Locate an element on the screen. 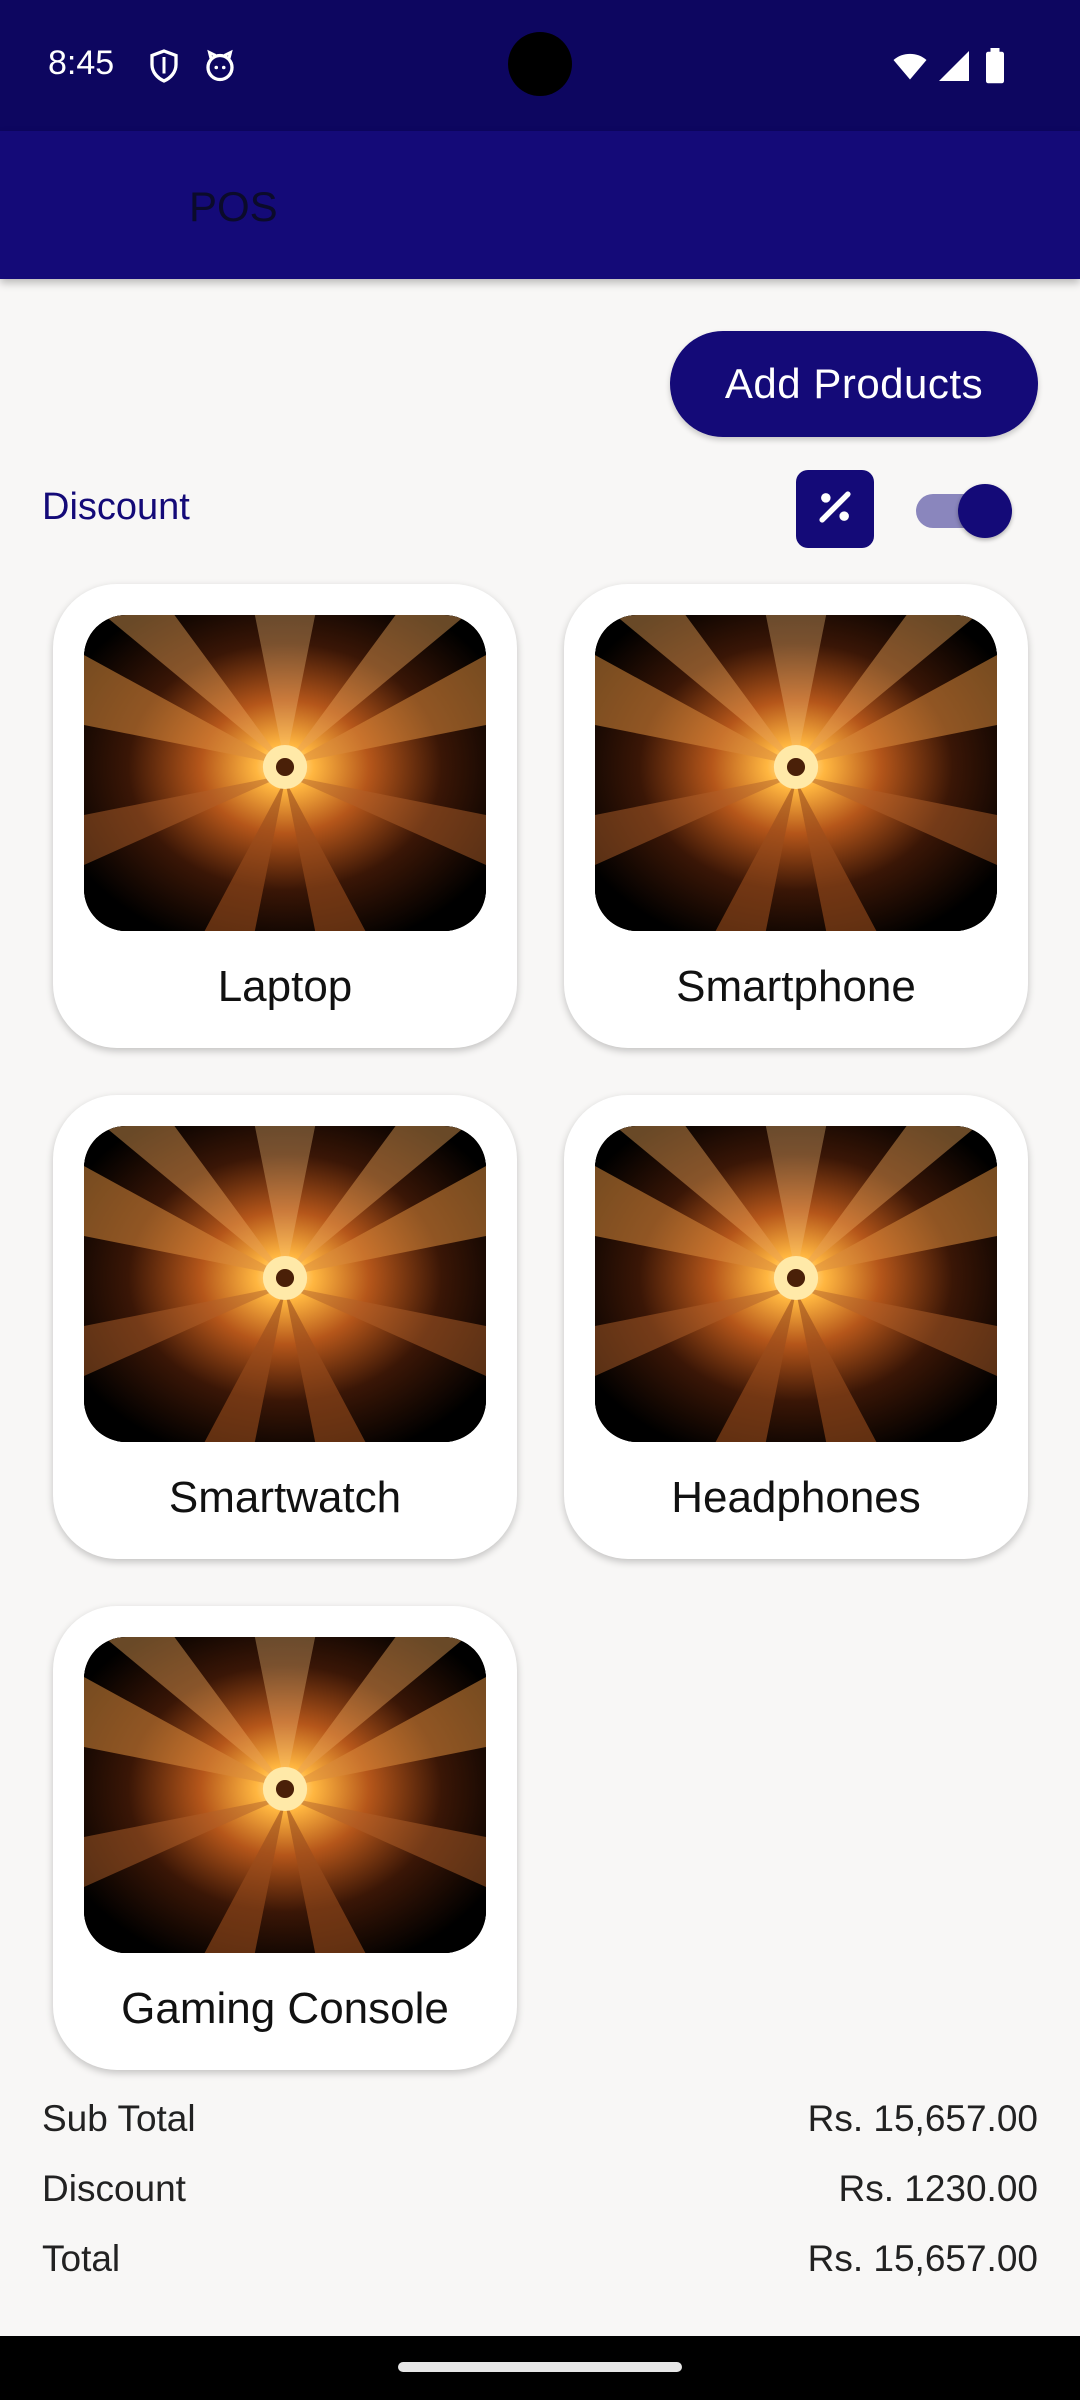 This screenshot has width=1080, height=2400. total-label: Total is located at coordinates (81, 2258).